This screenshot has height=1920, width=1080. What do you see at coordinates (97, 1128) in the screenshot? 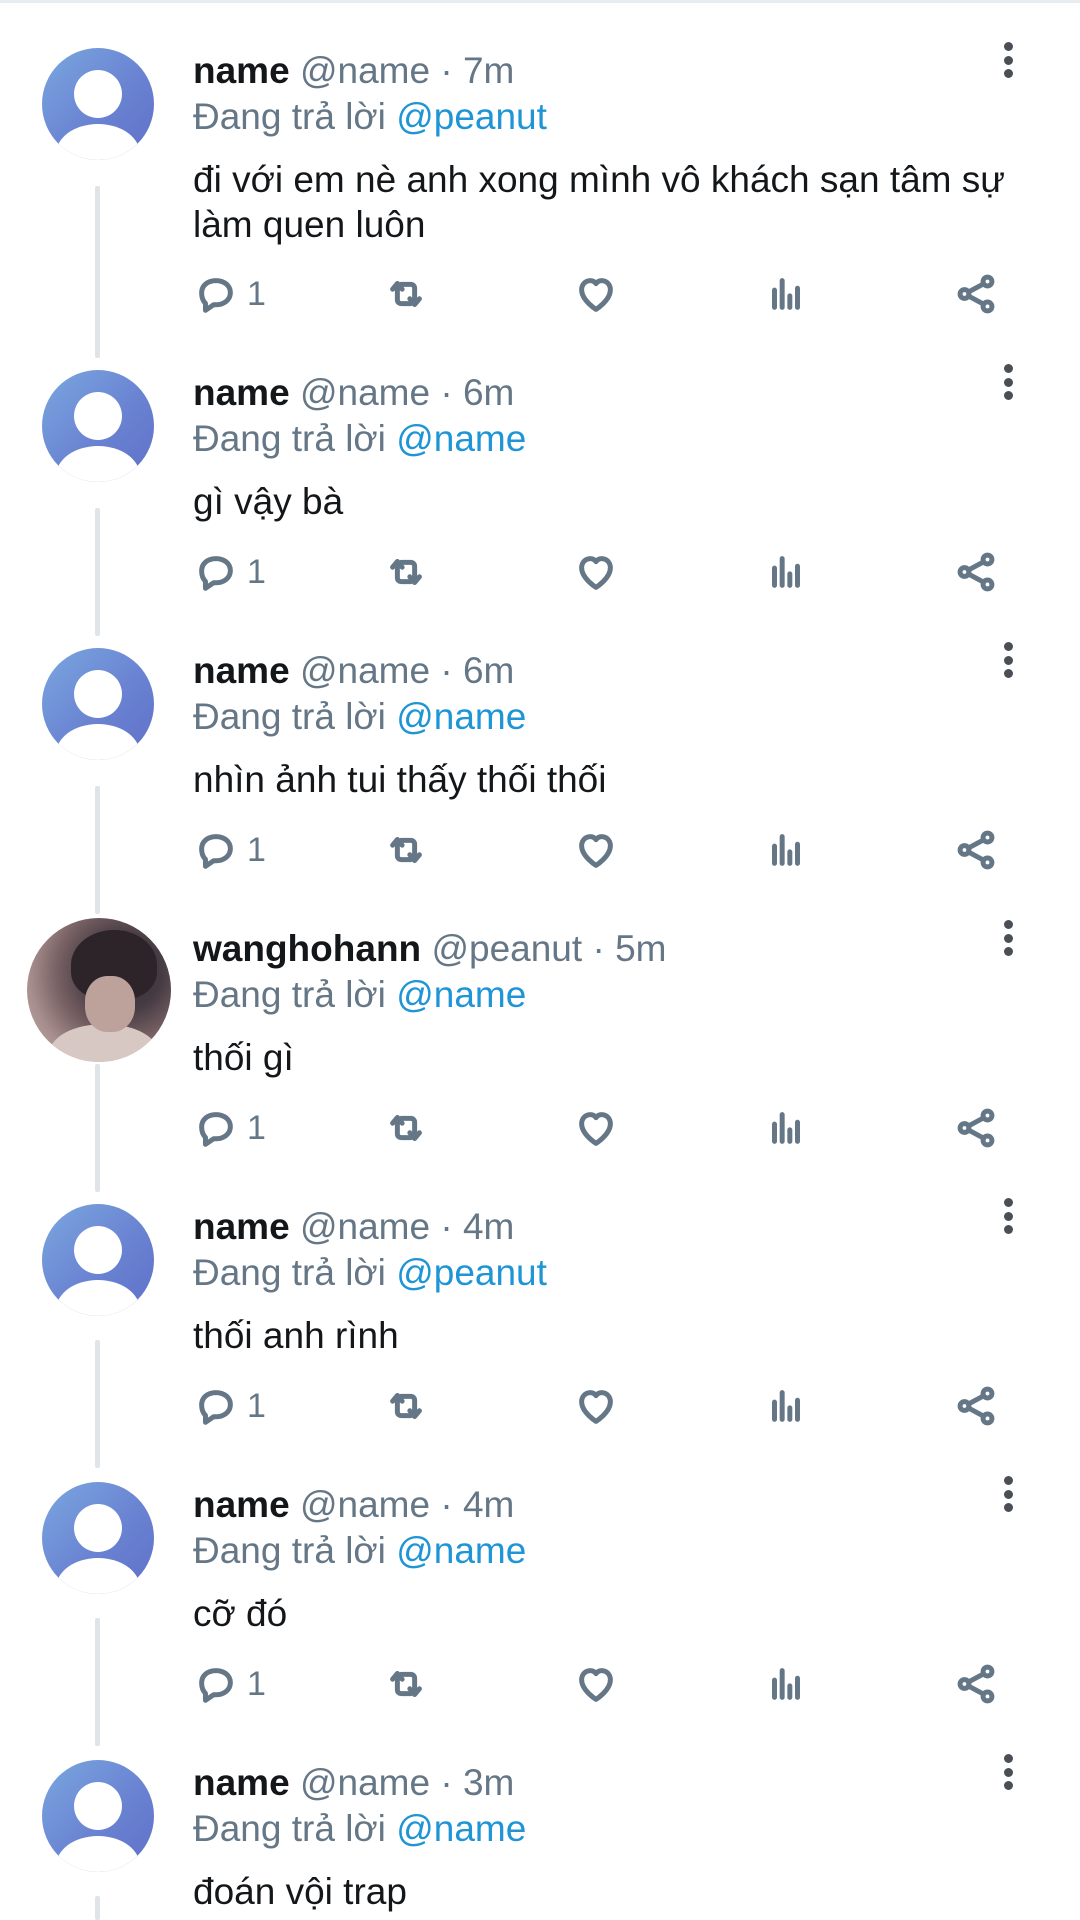
I see `thread-line` at bounding box center [97, 1128].